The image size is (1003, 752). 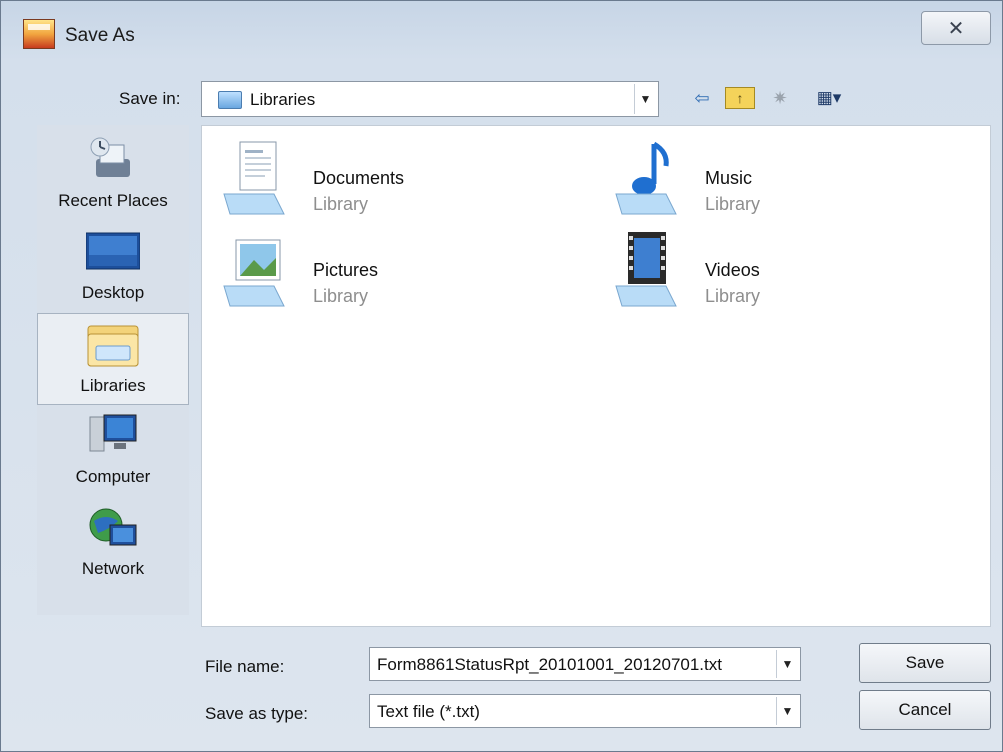 I want to click on close-icon: ✕, so click(x=956, y=28).